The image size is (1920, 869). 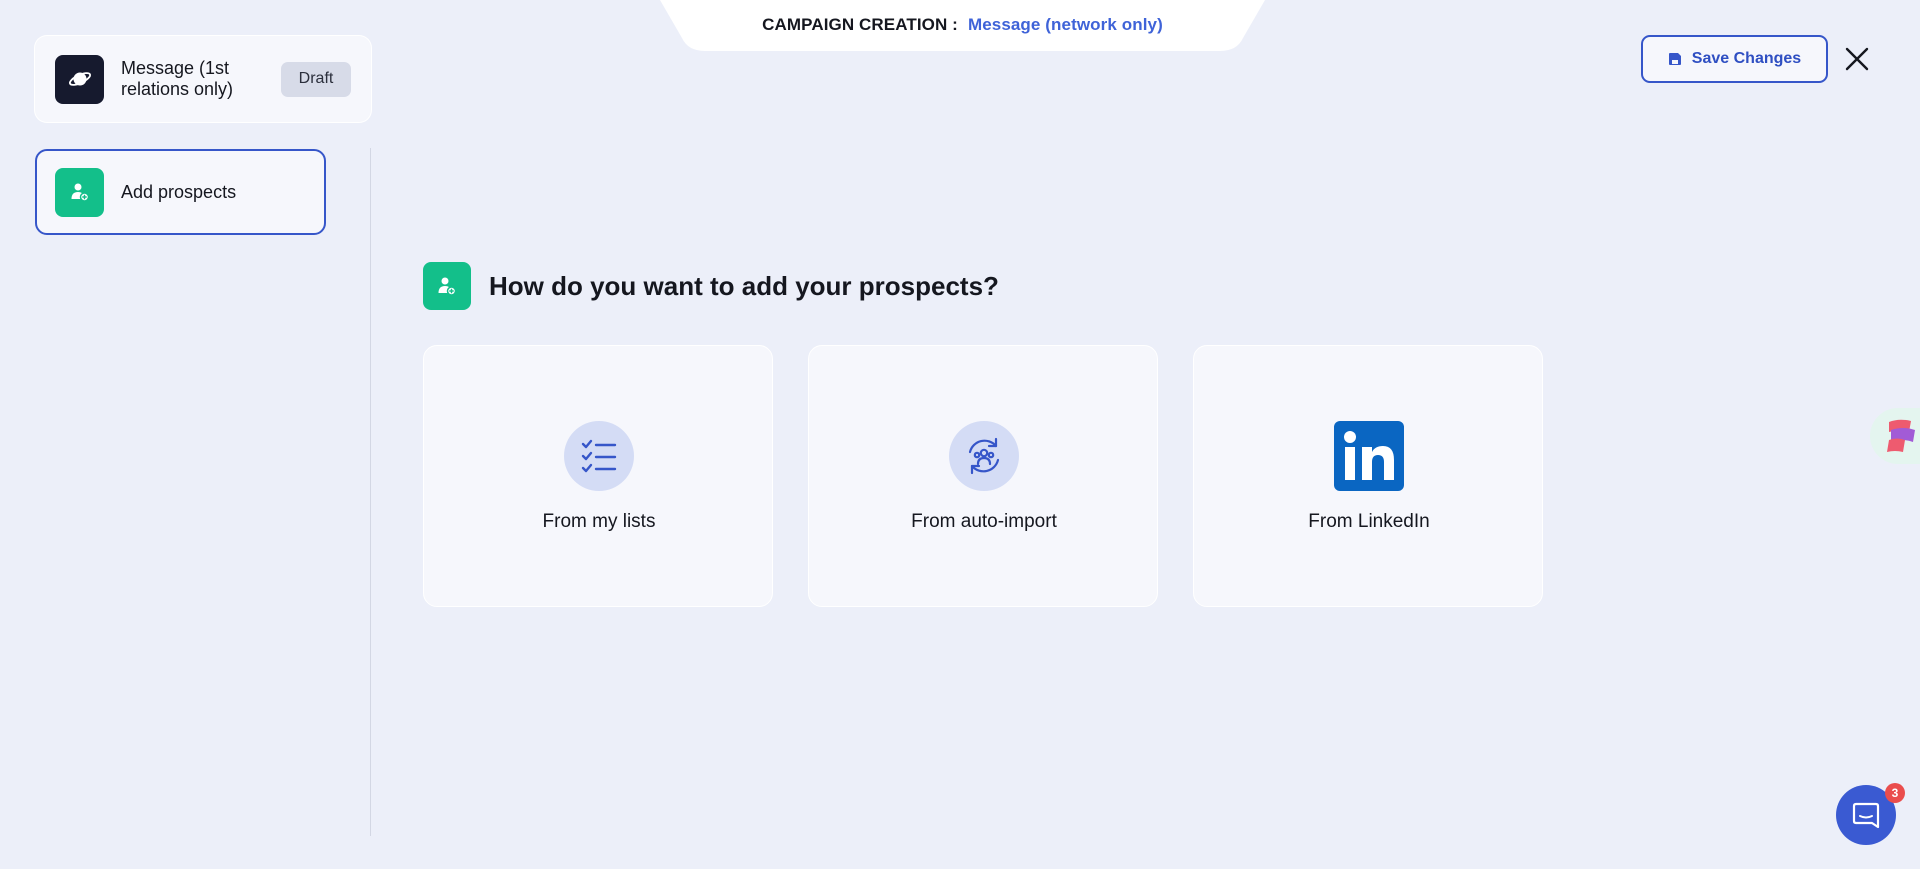 What do you see at coordinates (1857, 59) in the screenshot?
I see `close-icon` at bounding box center [1857, 59].